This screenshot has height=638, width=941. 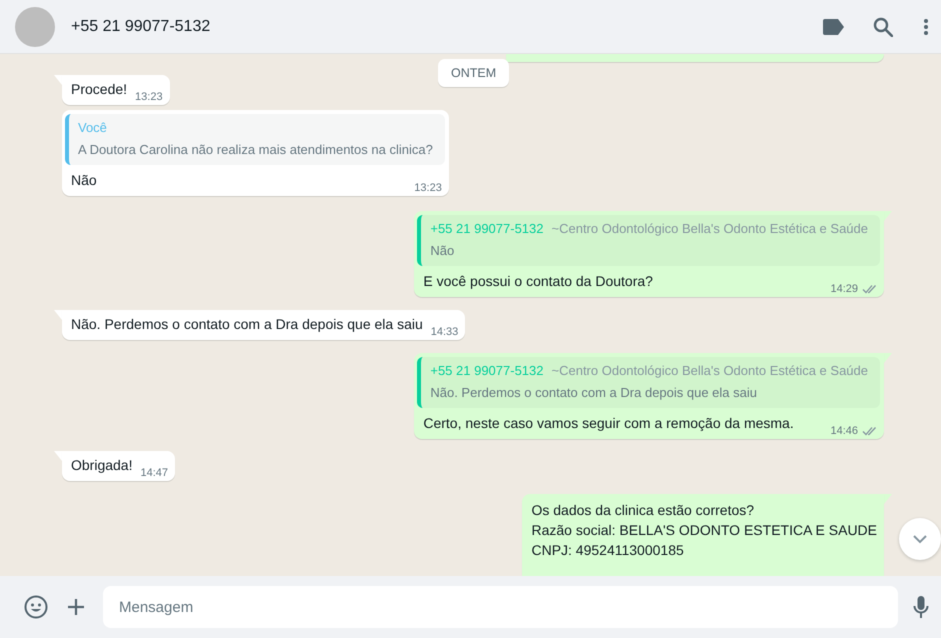 I want to click on message-bubble: +55 21 99077-5132 ~Centro Odontológico Bella's Odonto Estética e Saúde Não E você possui o contato da Doutora? 14:29, so click(x=649, y=254).